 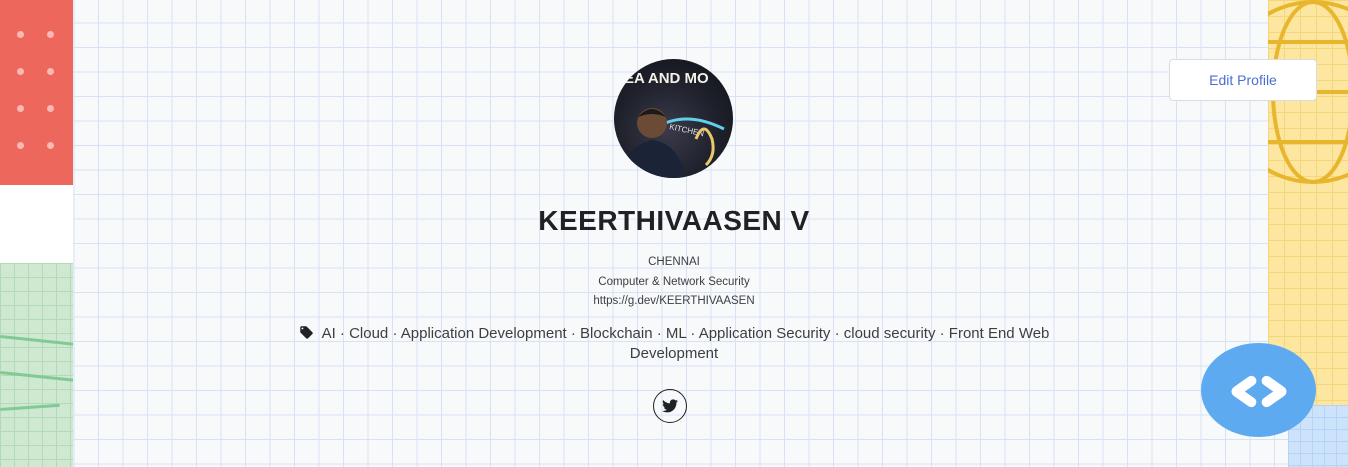 What do you see at coordinates (674, 282) in the screenshot?
I see `profile-field: Computer & Network Security` at bounding box center [674, 282].